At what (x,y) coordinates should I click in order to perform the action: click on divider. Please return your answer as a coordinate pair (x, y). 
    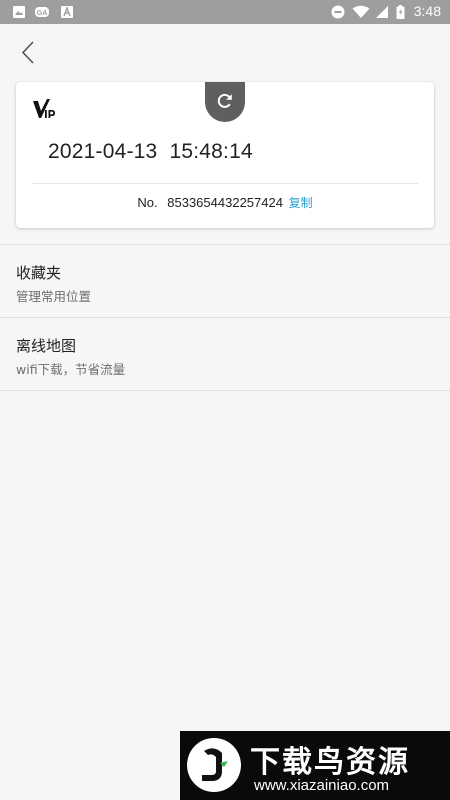
    Looking at the image, I should click on (225, 390).